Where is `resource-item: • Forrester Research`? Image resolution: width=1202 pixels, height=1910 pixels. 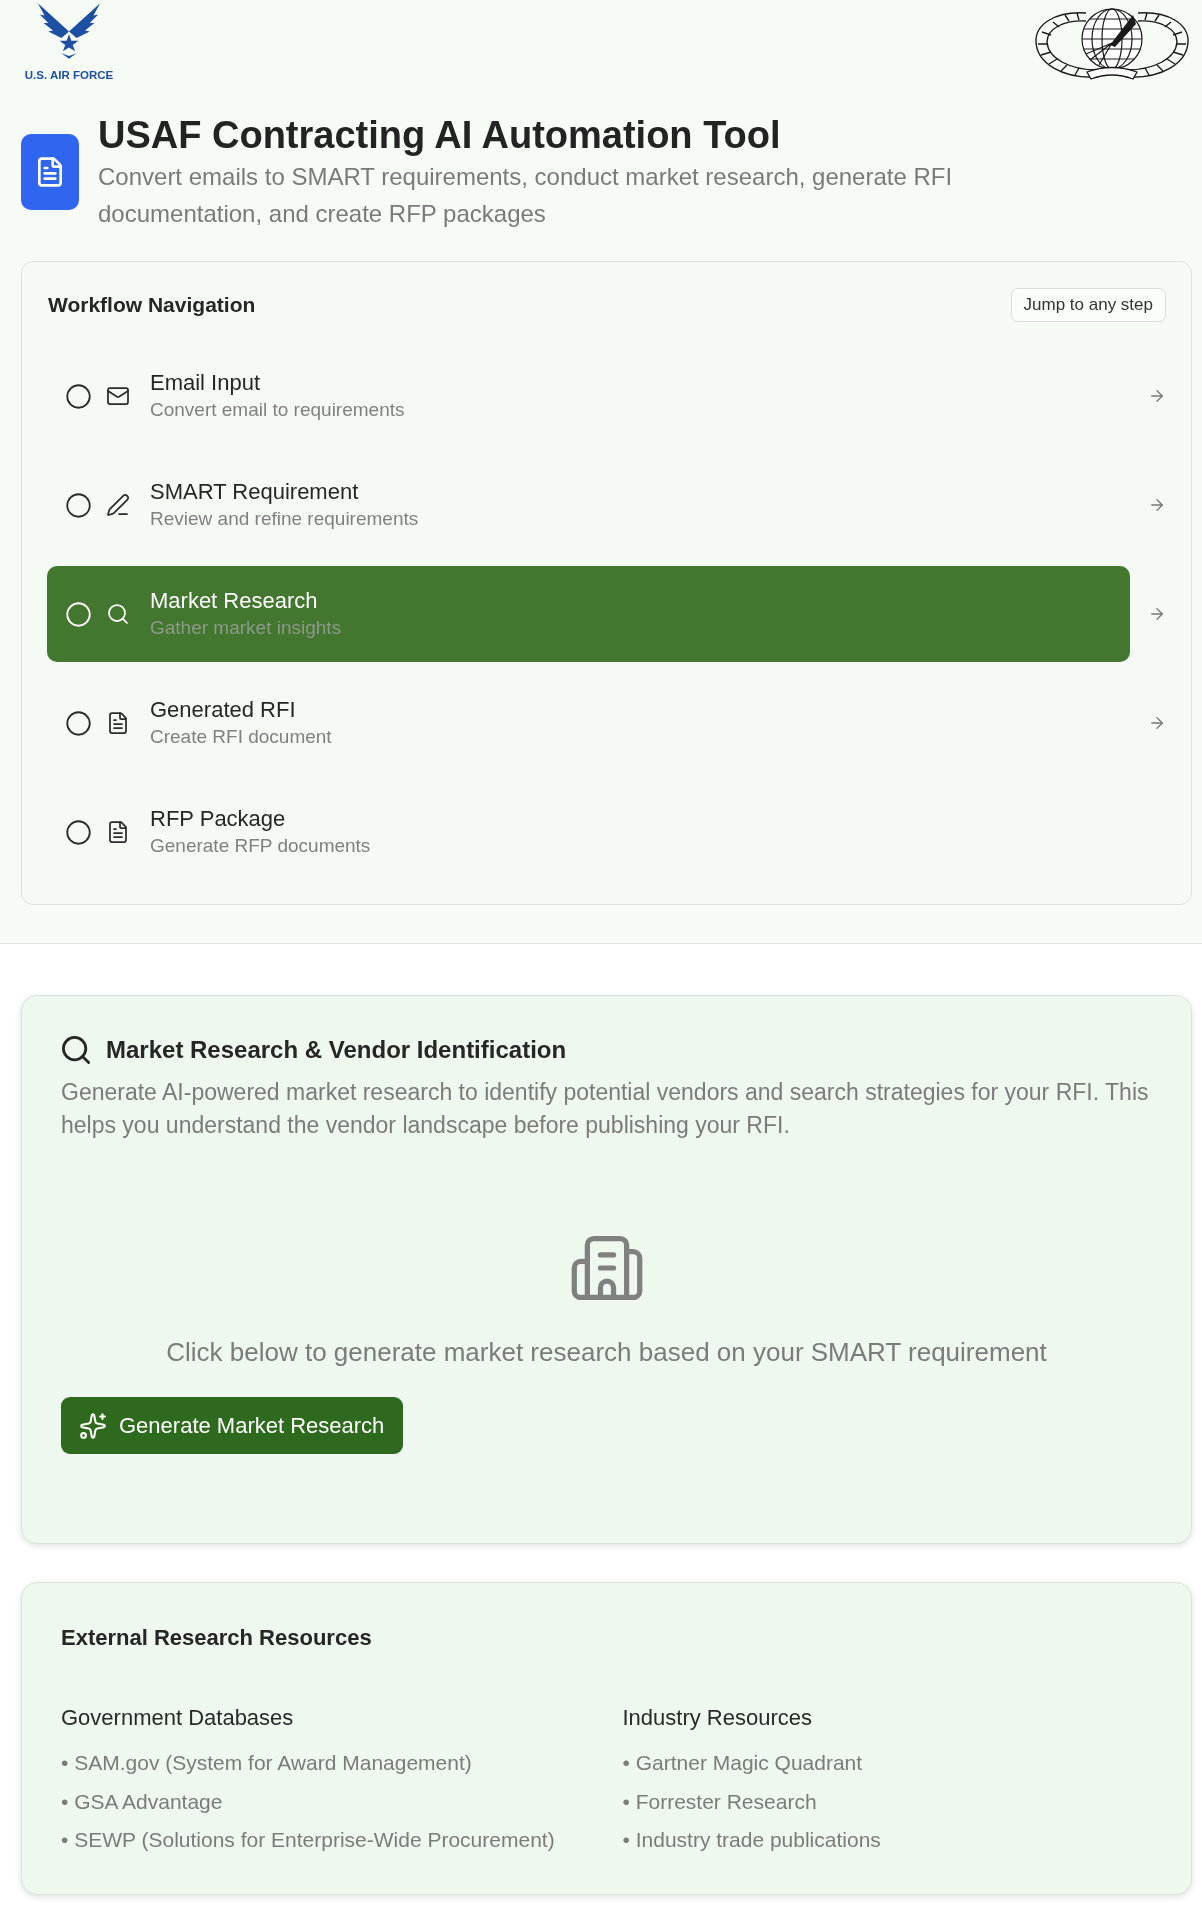 resource-item: • Forrester Research is located at coordinates (720, 1801).